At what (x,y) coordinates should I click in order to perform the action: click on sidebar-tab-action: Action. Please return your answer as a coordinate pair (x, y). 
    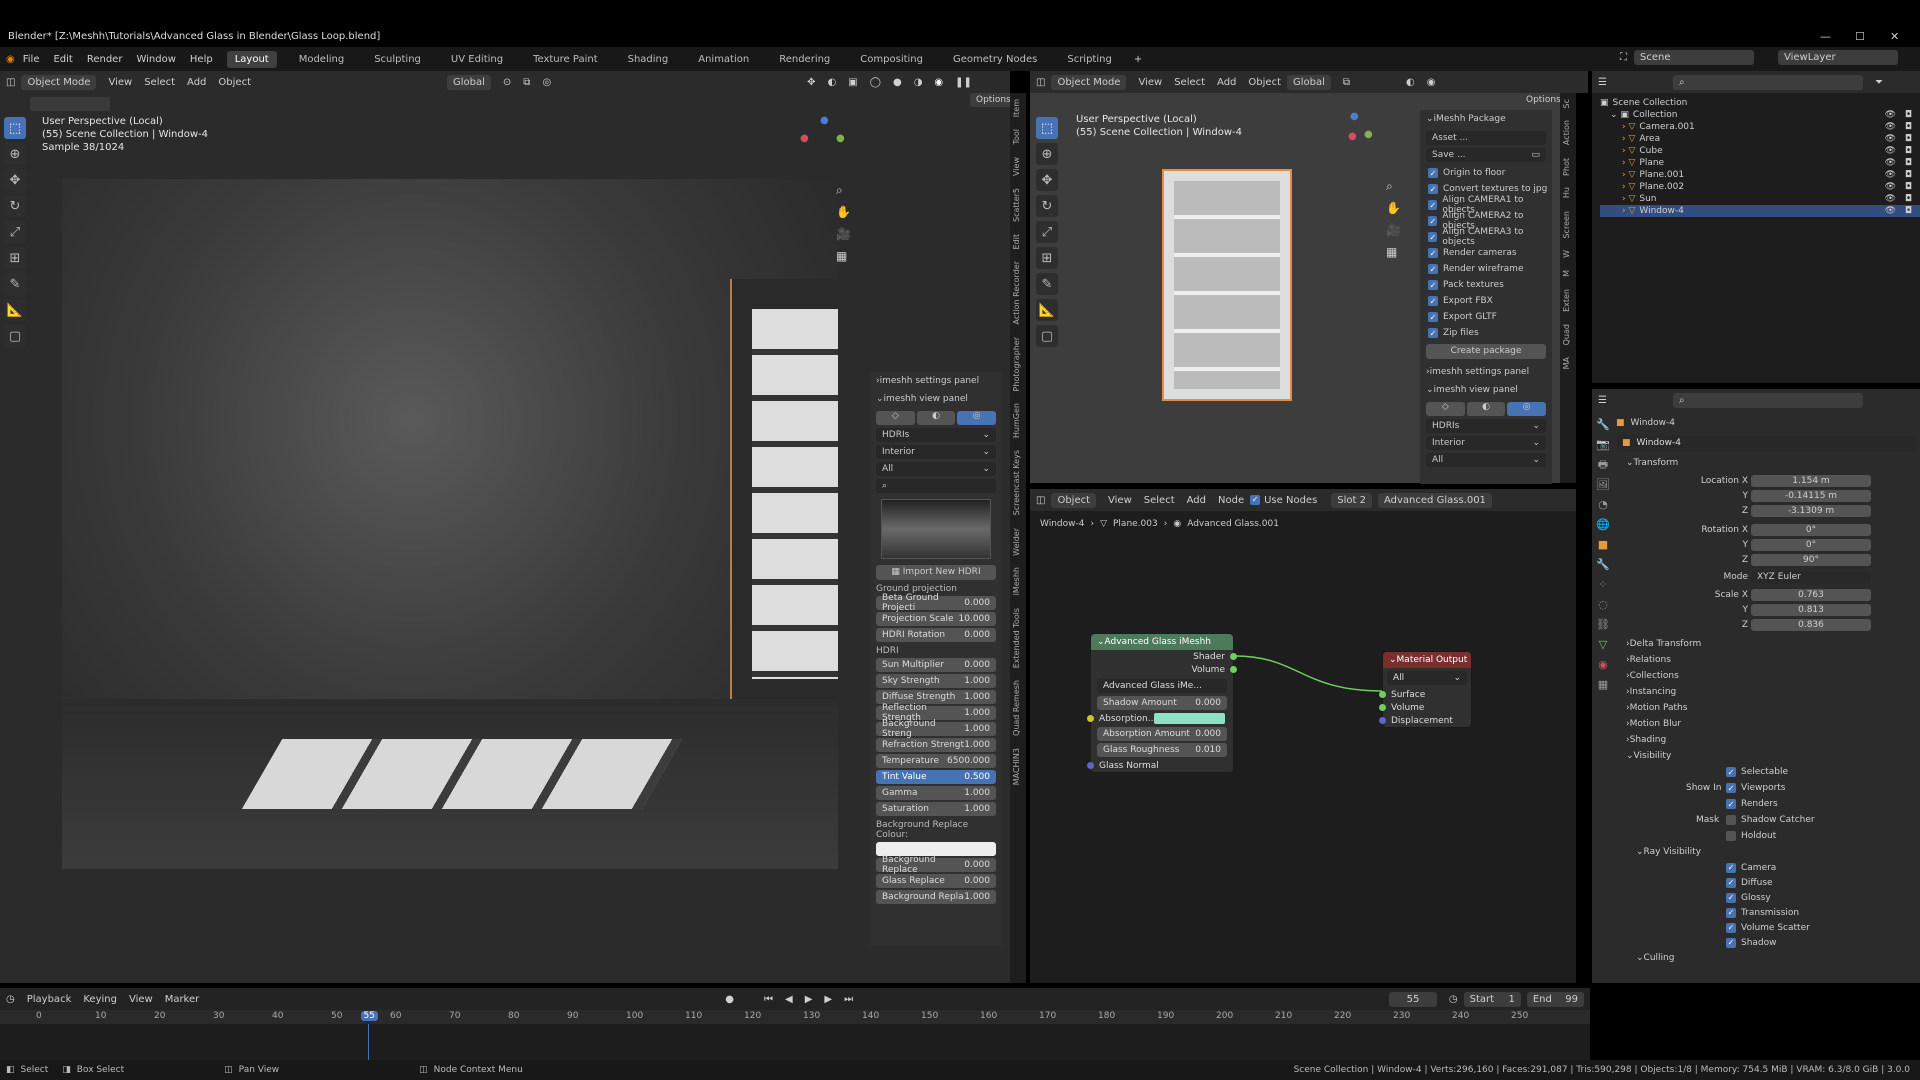
    Looking at the image, I should click on (1566, 132).